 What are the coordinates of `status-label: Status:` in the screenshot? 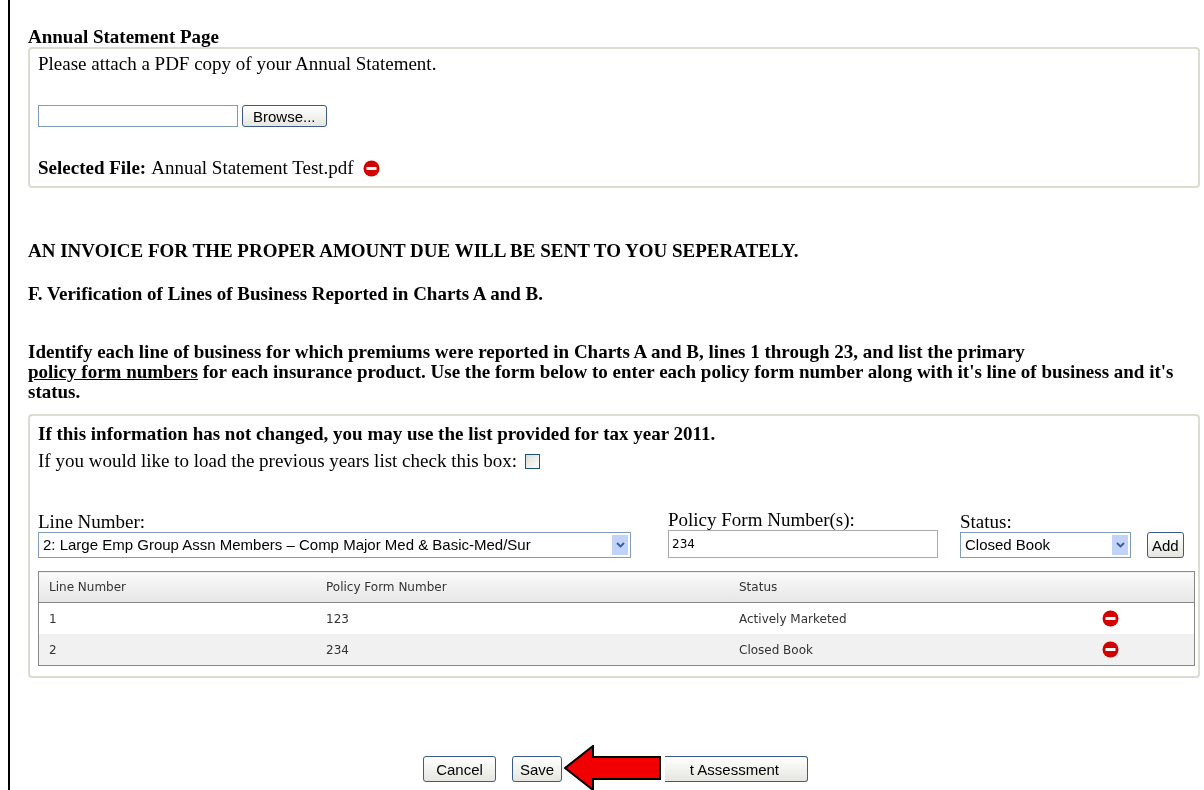 It's located at (986, 522).